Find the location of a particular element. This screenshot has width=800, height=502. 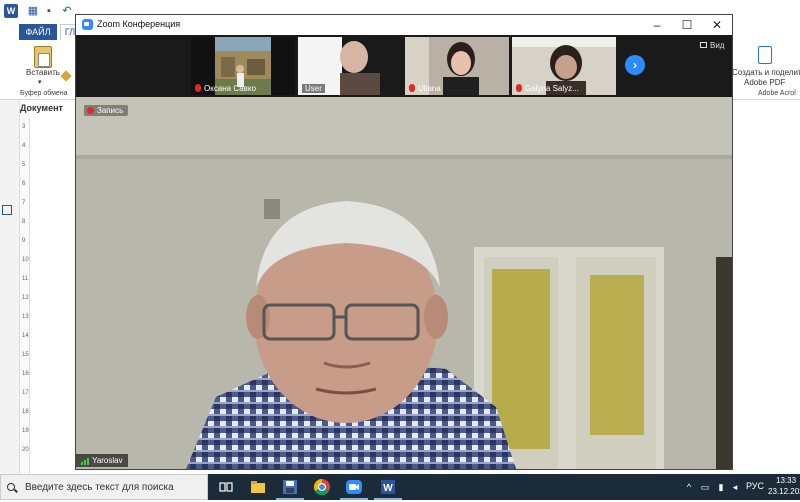

svg-text: W is located at coordinates (388, 488).